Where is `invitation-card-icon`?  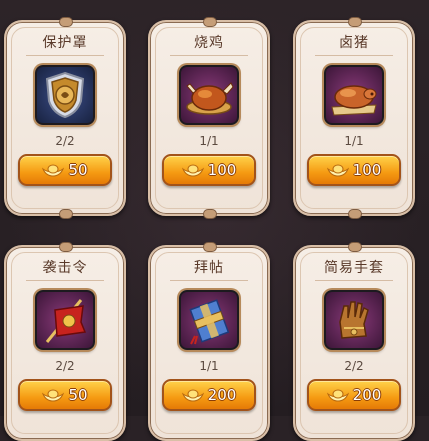 invitation-card-icon is located at coordinates (209, 320).